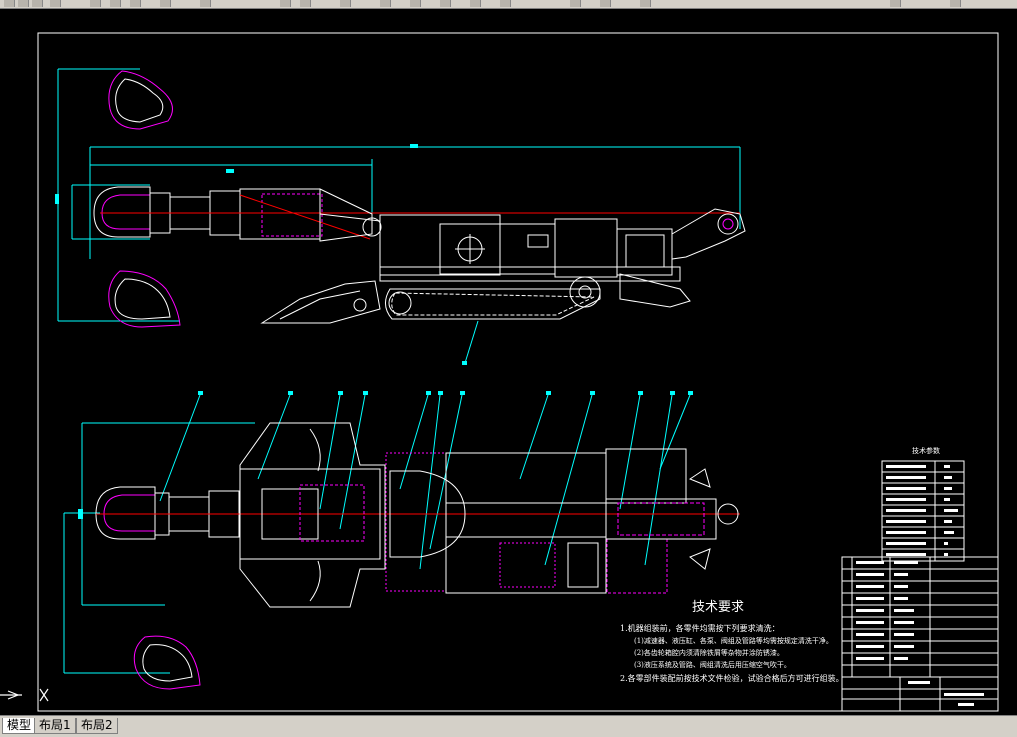  What do you see at coordinates (920, 634) in the screenshot?
I see `title-block` at bounding box center [920, 634].